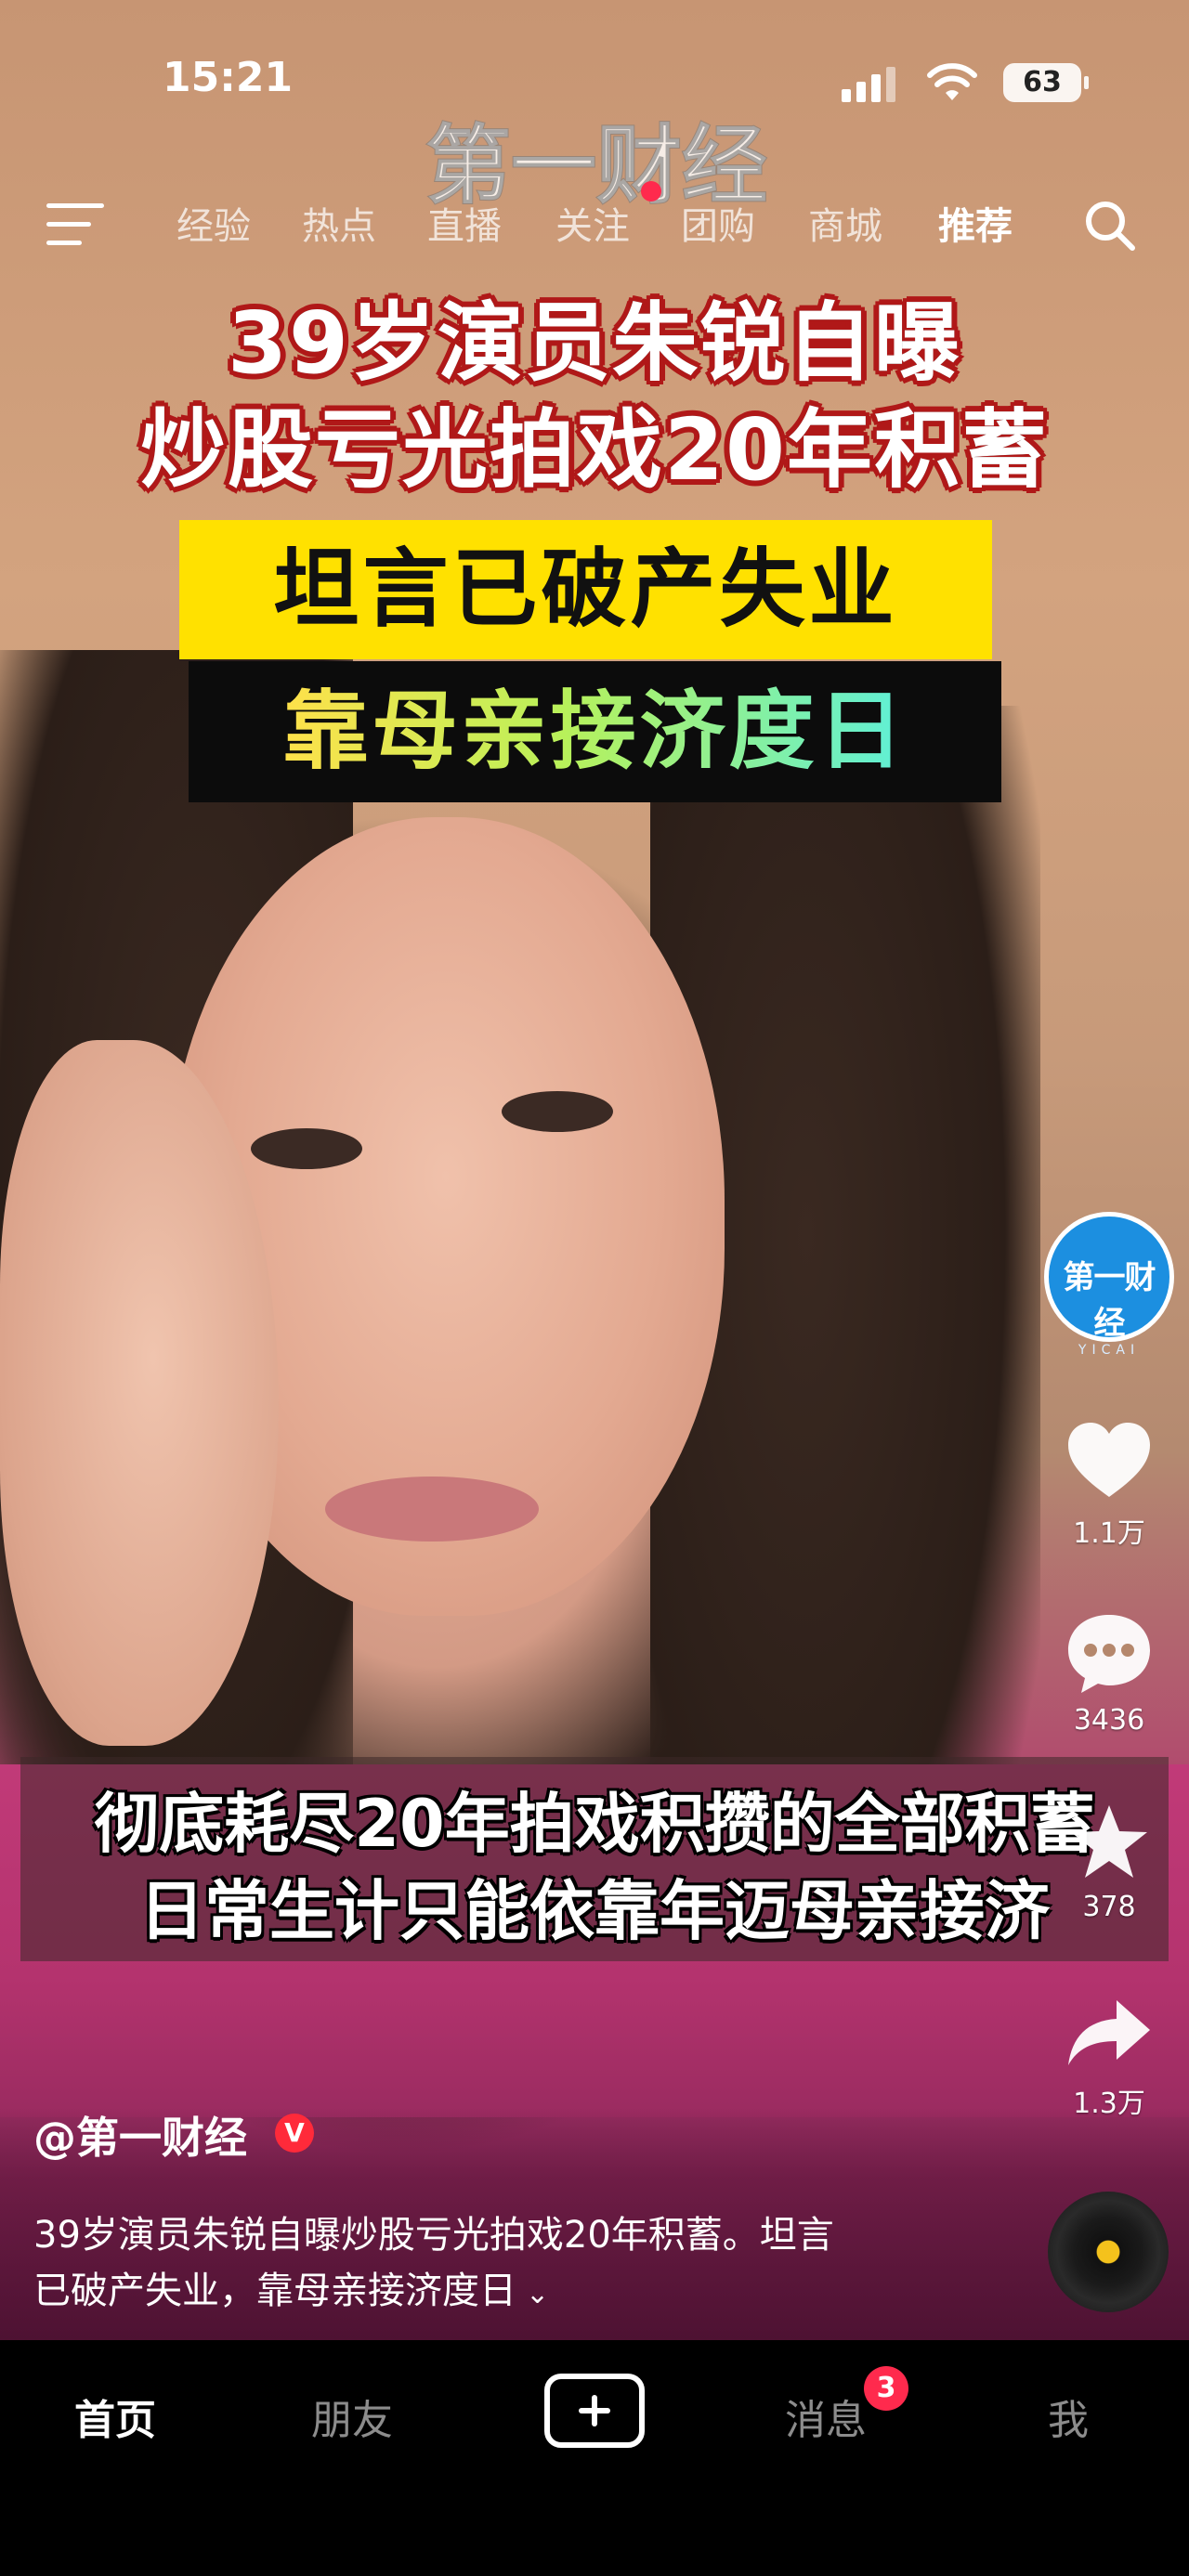 This screenshot has height=2576, width=1189. I want to click on plus-icon, so click(594, 2410).